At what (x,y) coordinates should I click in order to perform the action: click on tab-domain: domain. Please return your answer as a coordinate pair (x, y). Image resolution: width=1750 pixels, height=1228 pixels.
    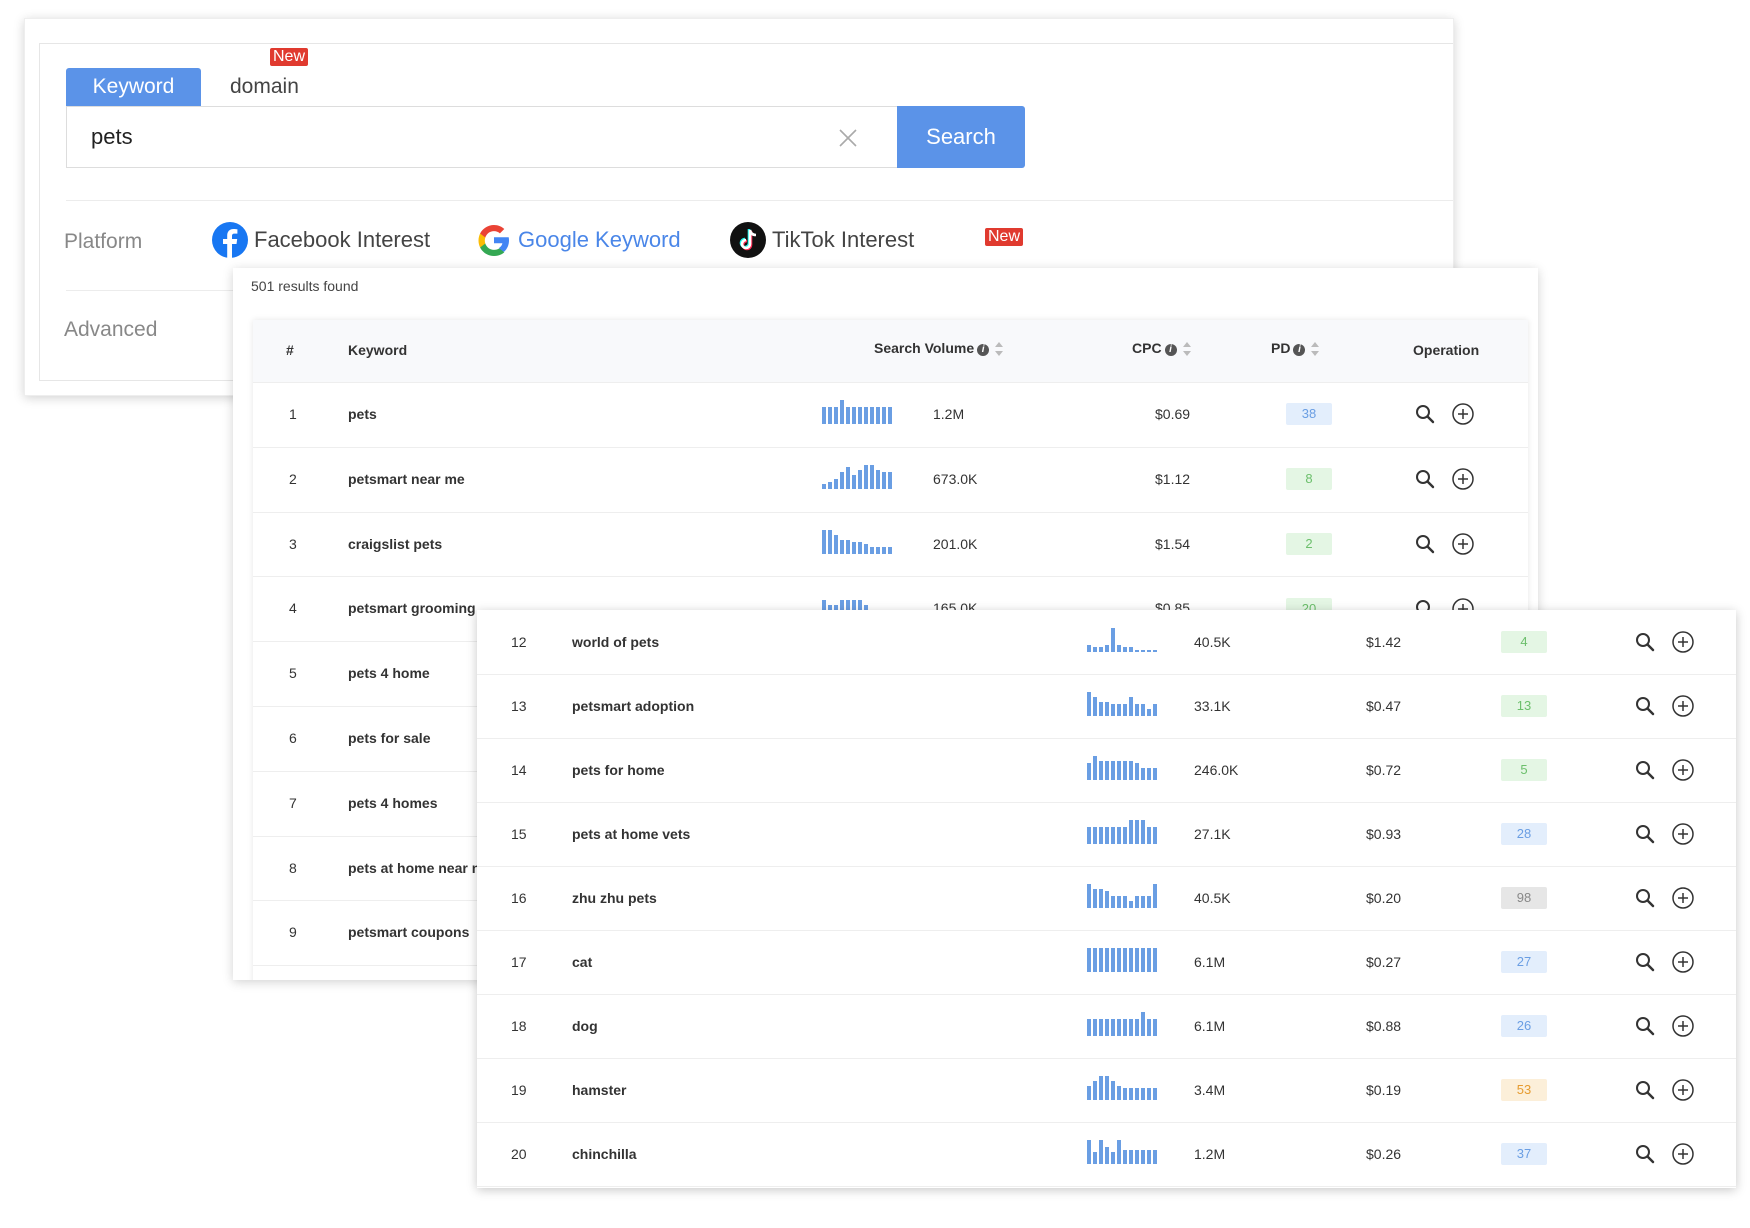
    Looking at the image, I should click on (264, 87).